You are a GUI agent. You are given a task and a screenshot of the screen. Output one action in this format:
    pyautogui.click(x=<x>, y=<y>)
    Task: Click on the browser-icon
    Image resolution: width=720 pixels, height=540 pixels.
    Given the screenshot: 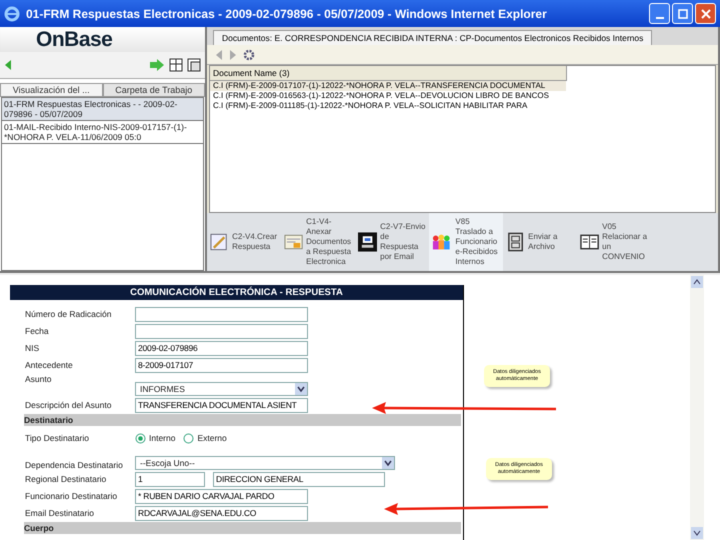 What is the action you would take?
    pyautogui.click(x=12, y=14)
    